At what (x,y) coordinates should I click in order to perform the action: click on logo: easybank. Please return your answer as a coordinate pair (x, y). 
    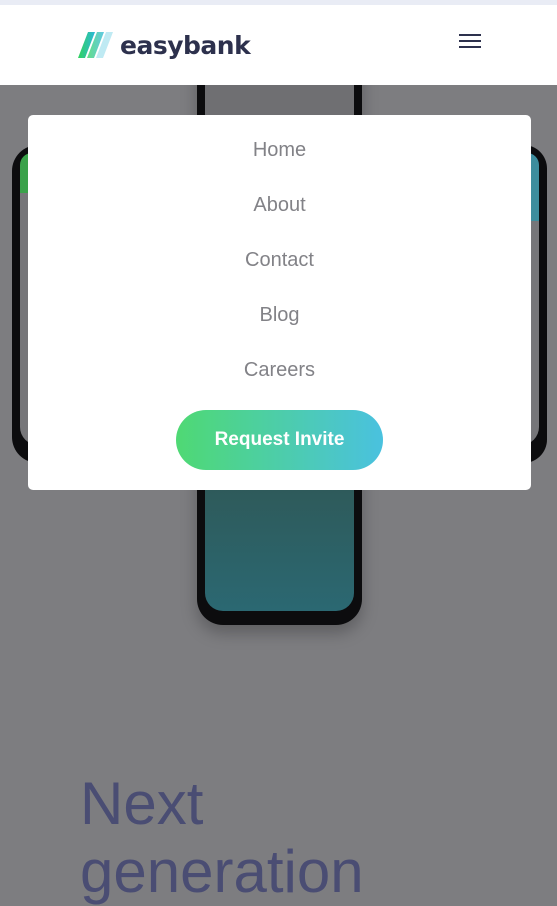
    Looking at the image, I should click on (164, 45).